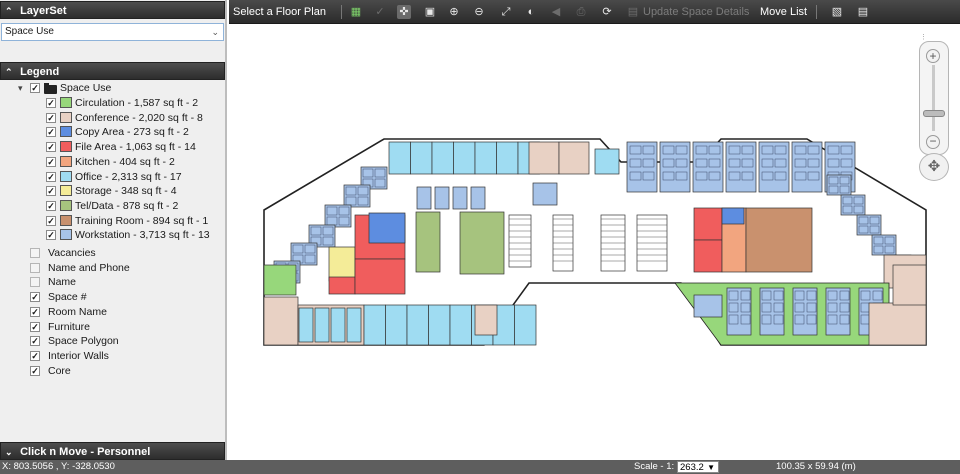  What do you see at coordinates (112, 71) in the screenshot?
I see `legend-header: ⌃ Legend` at bounding box center [112, 71].